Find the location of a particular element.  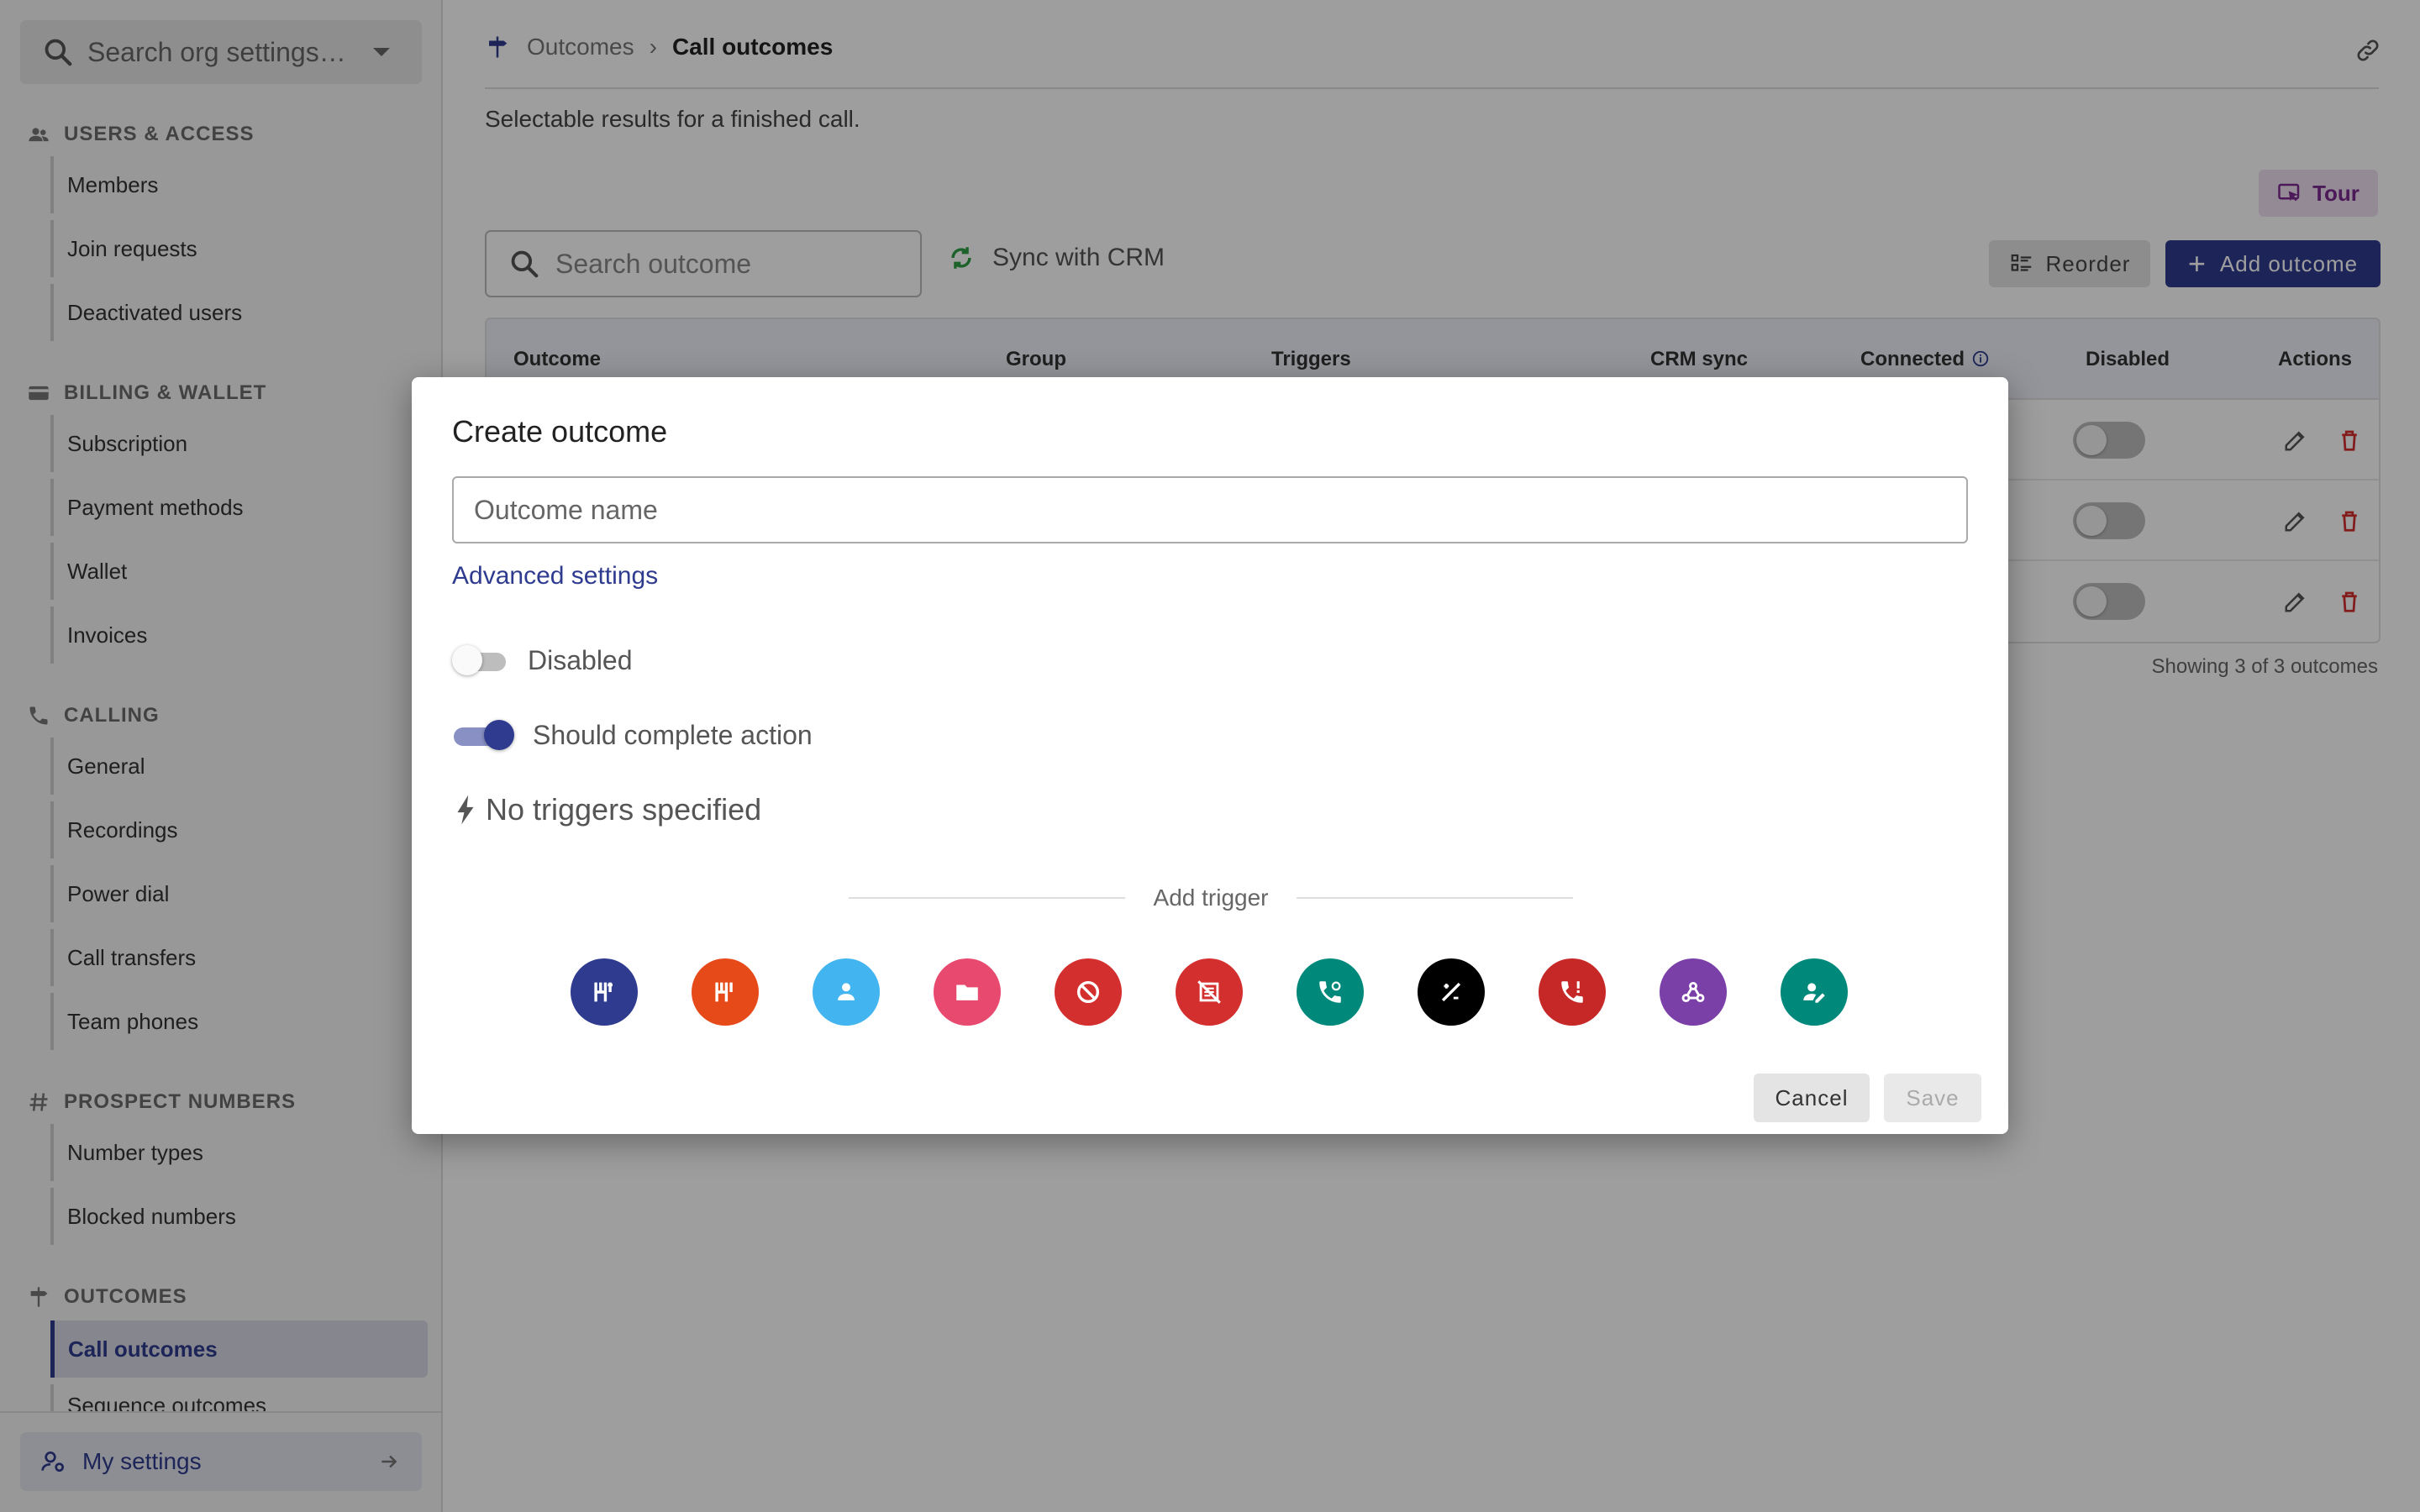

sequence-stop-trigger is located at coordinates (725, 992).